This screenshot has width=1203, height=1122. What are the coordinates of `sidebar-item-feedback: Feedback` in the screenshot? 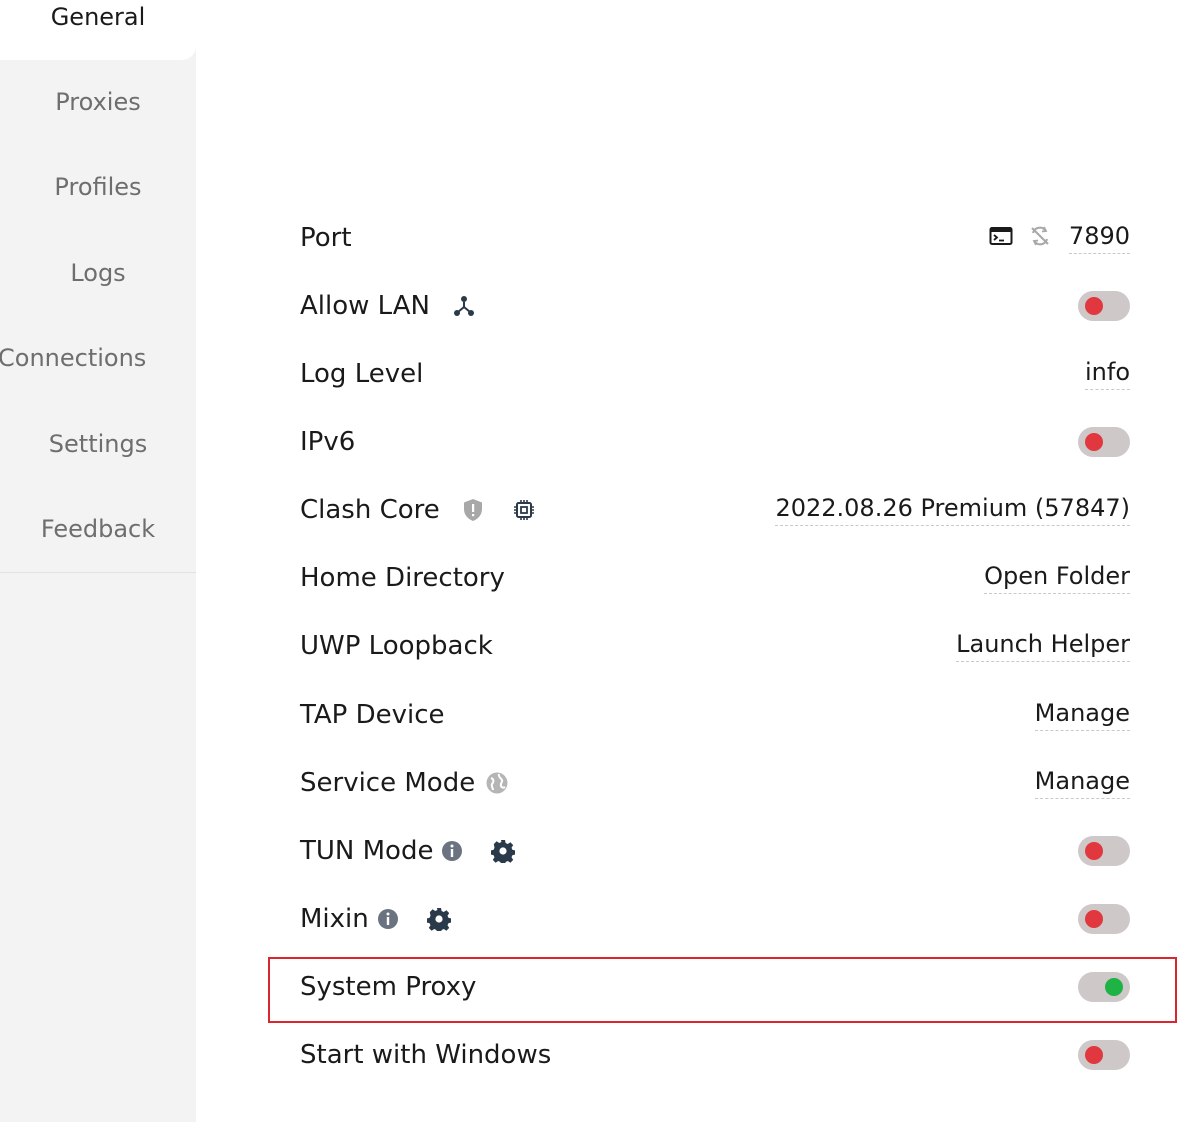 It's located at (98, 529).